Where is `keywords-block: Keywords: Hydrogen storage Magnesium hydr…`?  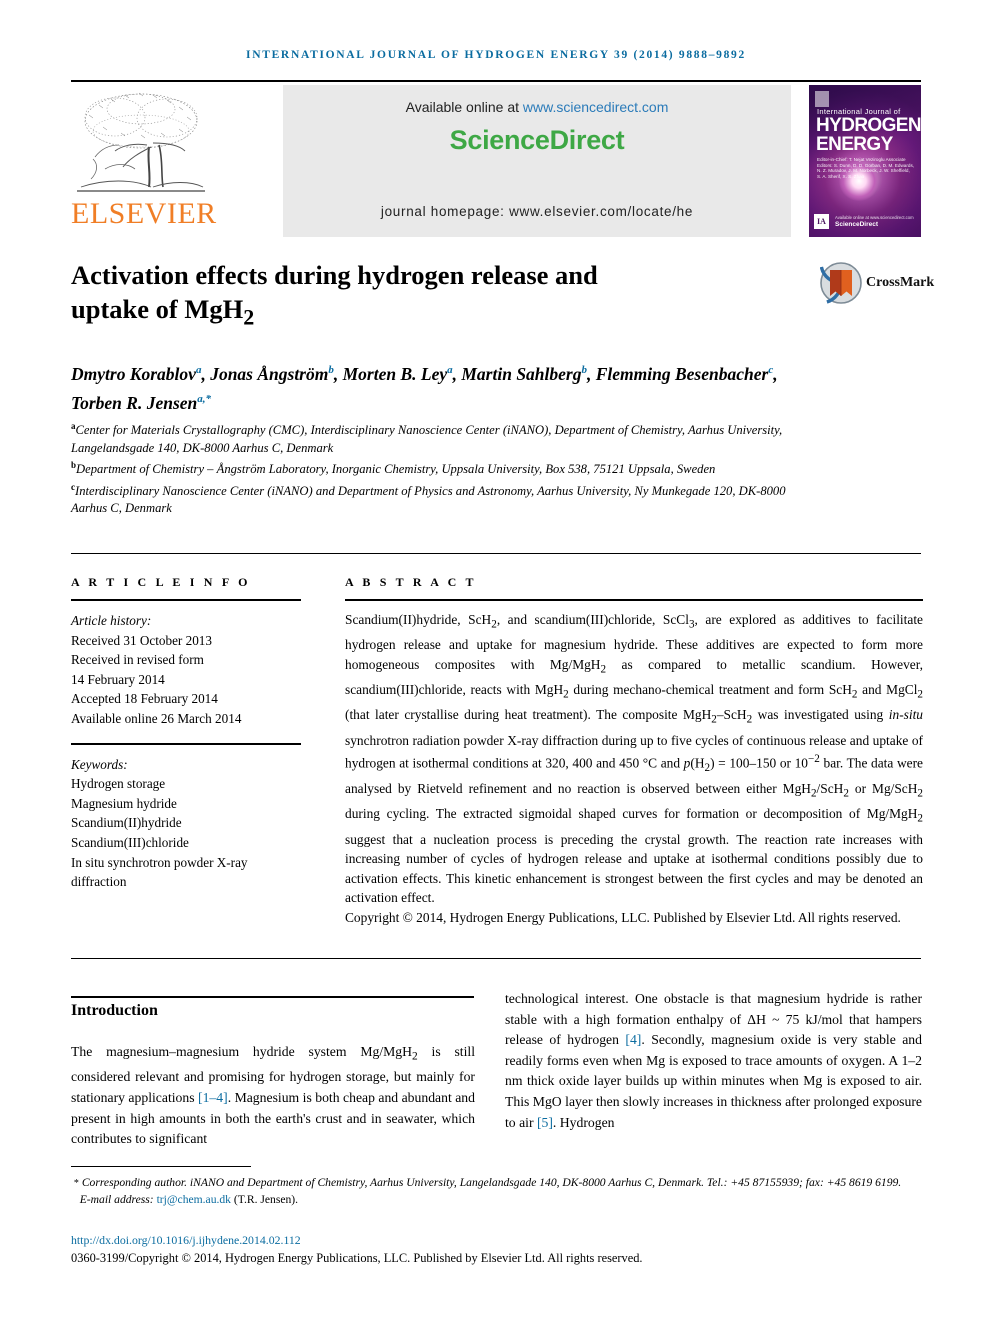
keywords-block: Keywords: Hydrogen storage Magnesium hydr… is located at coordinates (186, 823).